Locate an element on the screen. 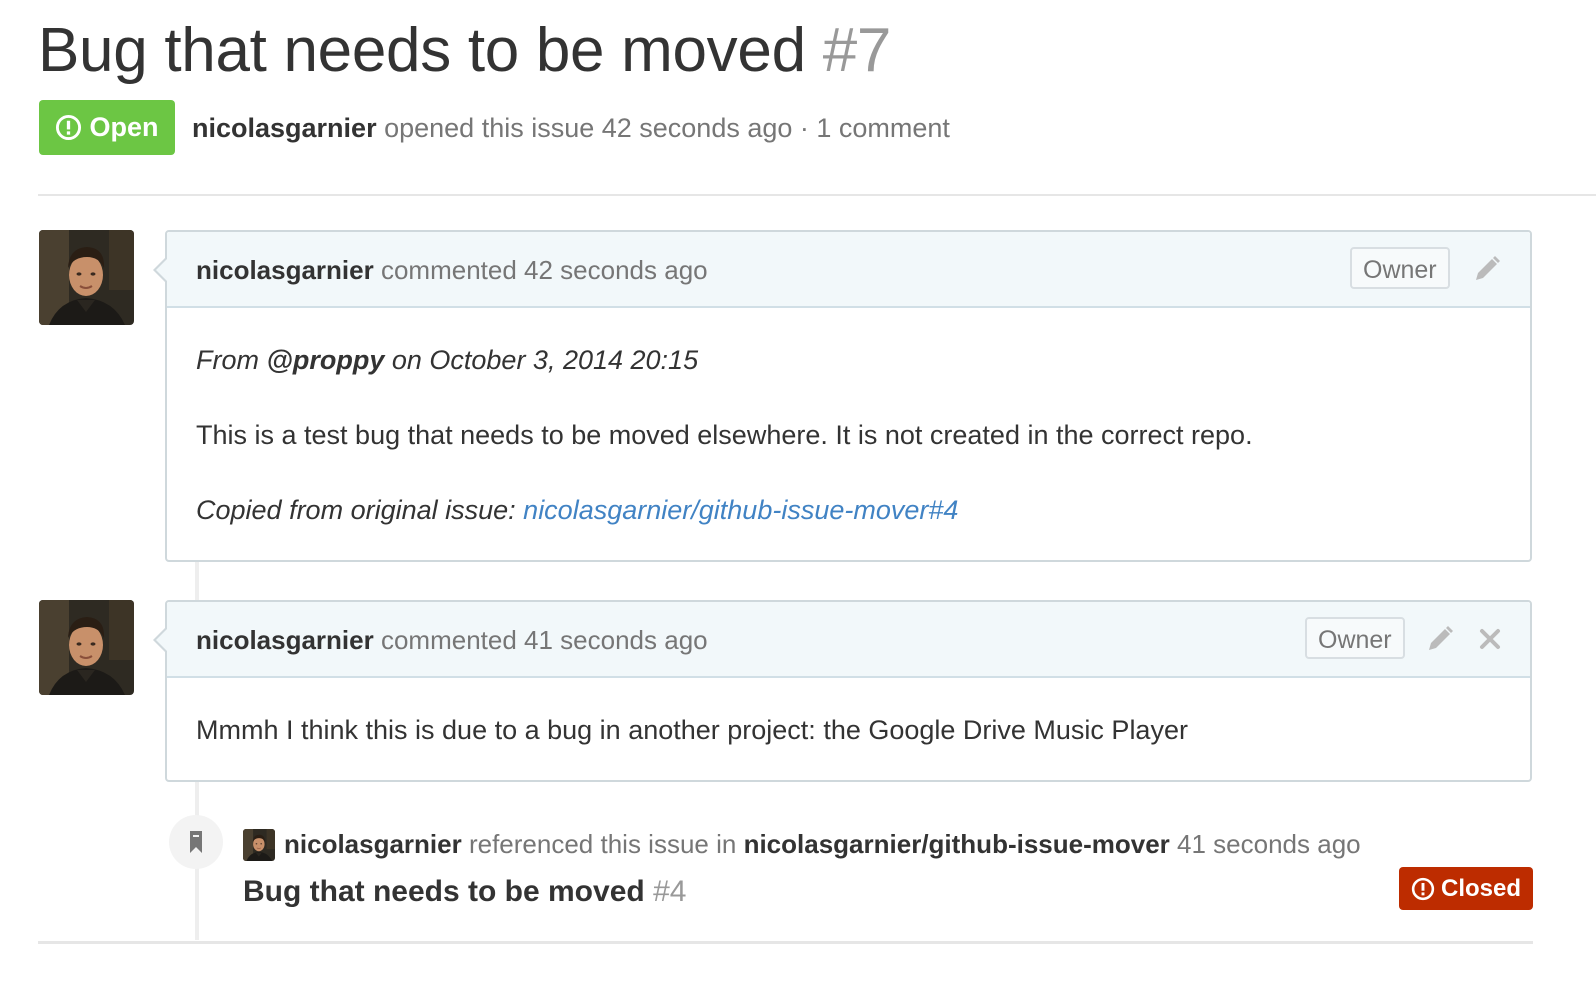 The image size is (1596, 984). header-divider is located at coordinates (817, 195).